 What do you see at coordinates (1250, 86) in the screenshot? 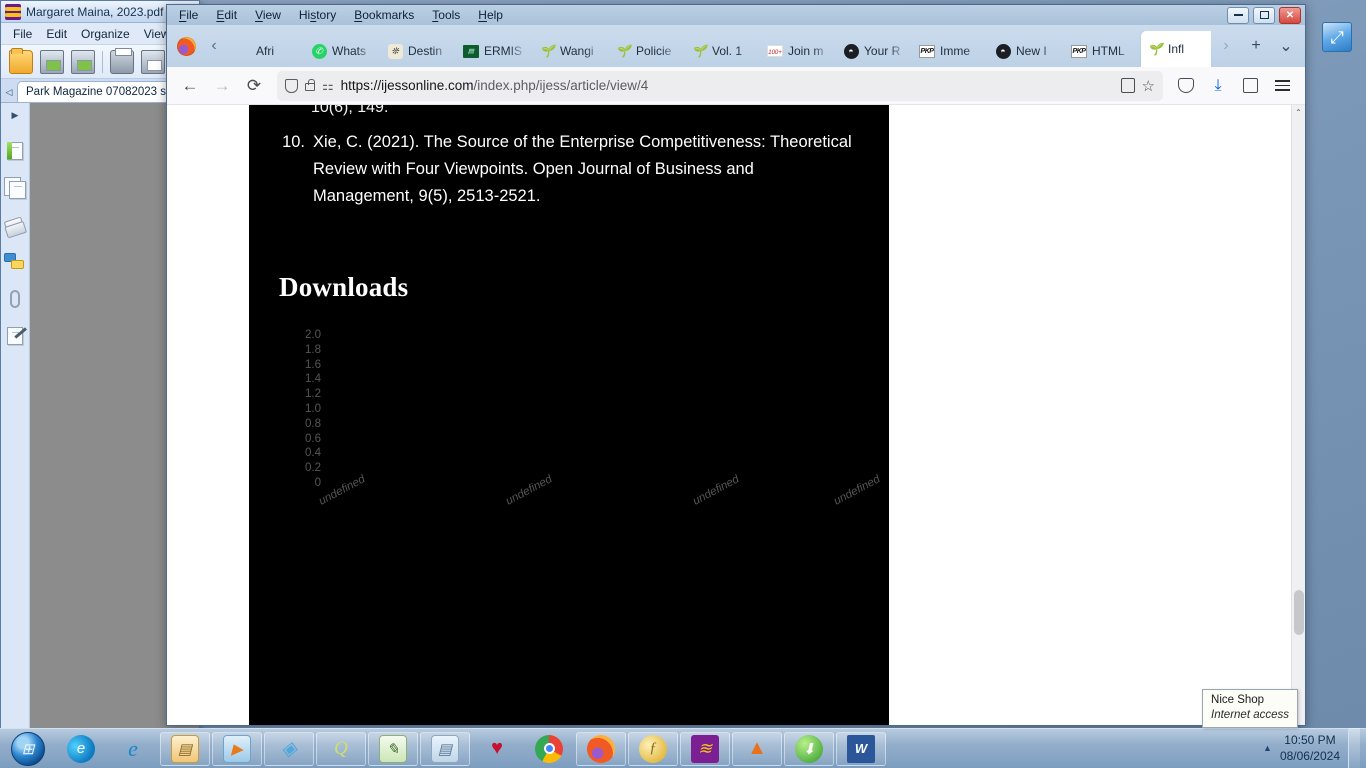
I see `extensions-icon` at bounding box center [1250, 86].